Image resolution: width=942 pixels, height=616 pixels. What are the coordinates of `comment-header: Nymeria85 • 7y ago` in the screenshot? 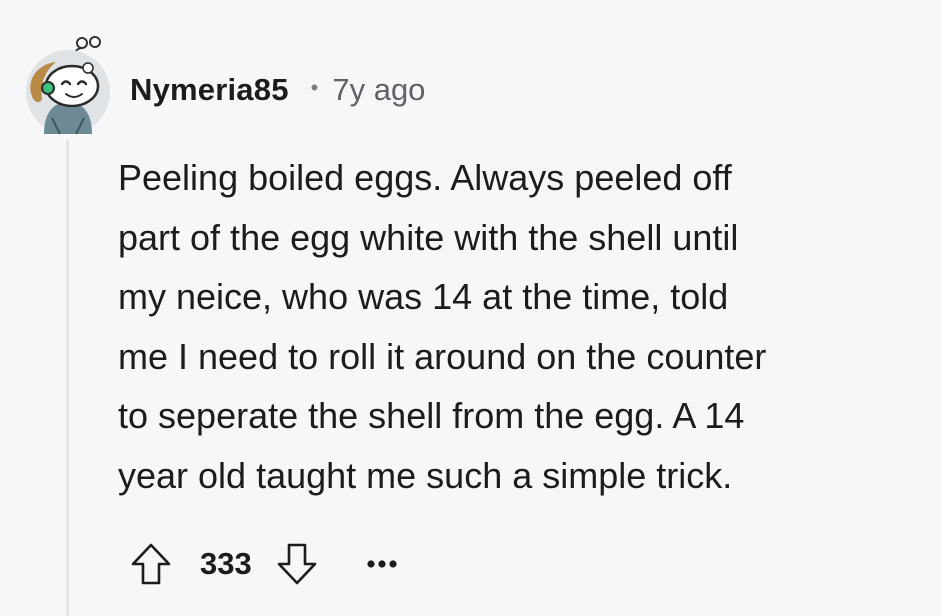 It's located at (277, 90).